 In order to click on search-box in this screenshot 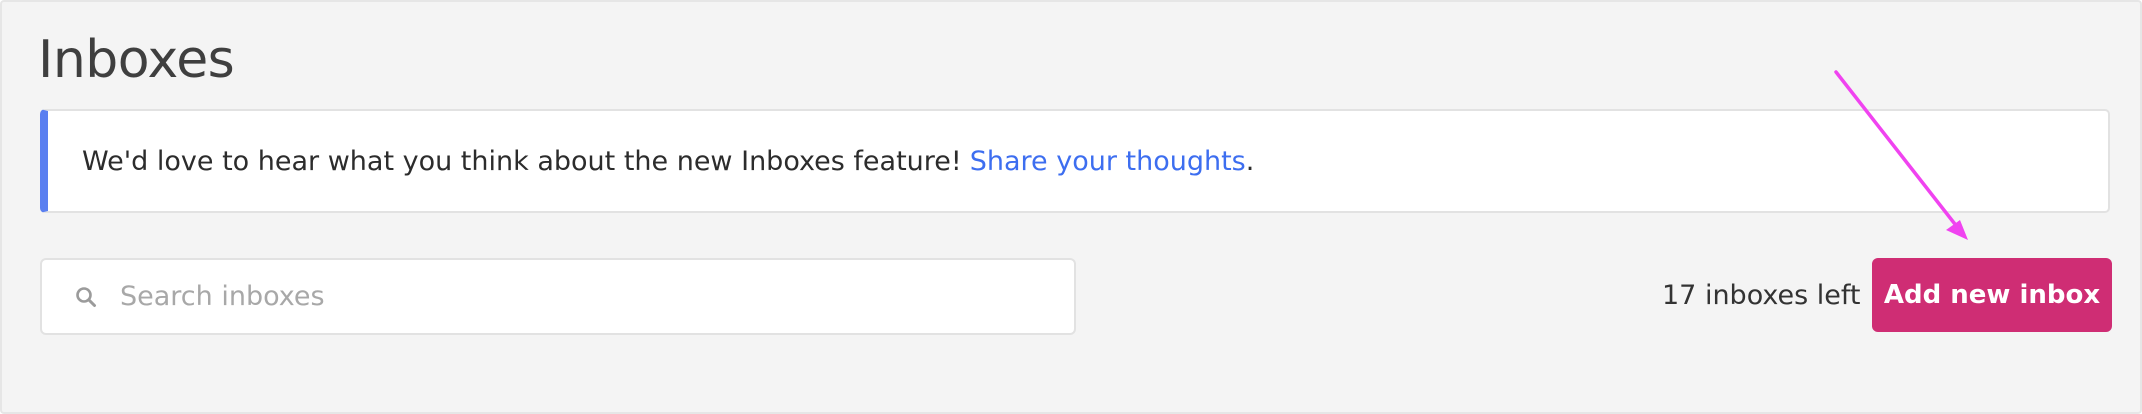, I will do `click(558, 296)`.